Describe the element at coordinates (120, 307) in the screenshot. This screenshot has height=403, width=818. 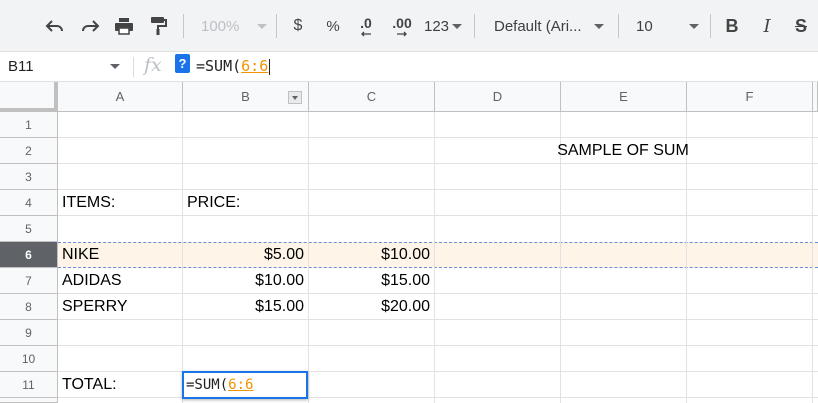
I see `cell-a8: SPERRY` at that location.